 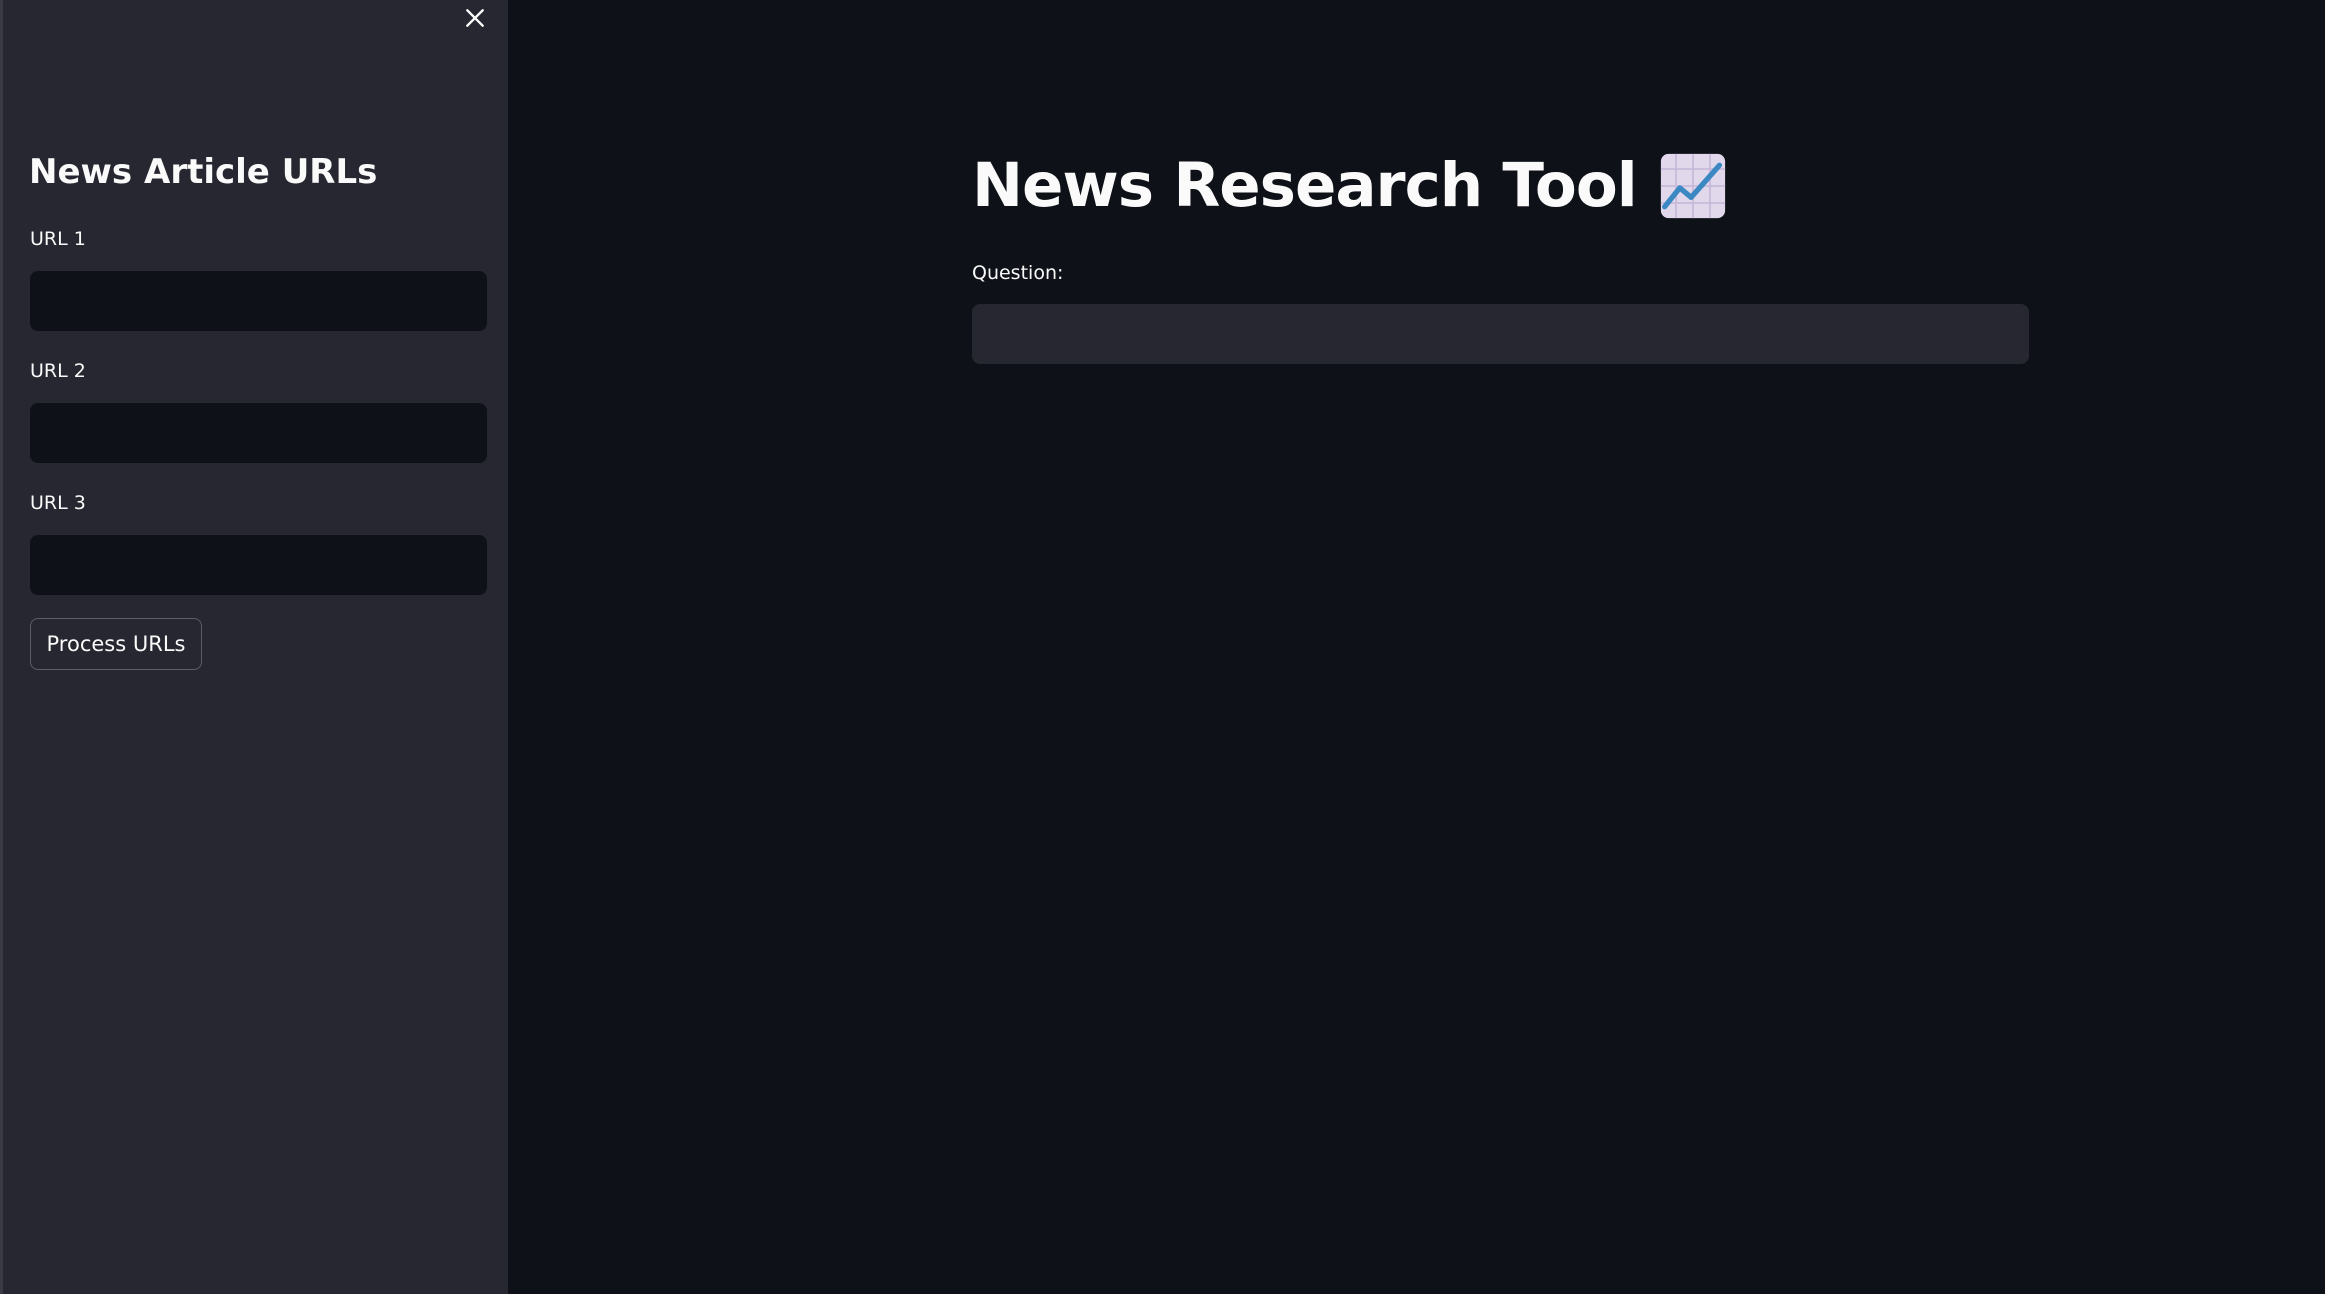 I want to click on question-label: Question:, so click(x=1018, y=273).